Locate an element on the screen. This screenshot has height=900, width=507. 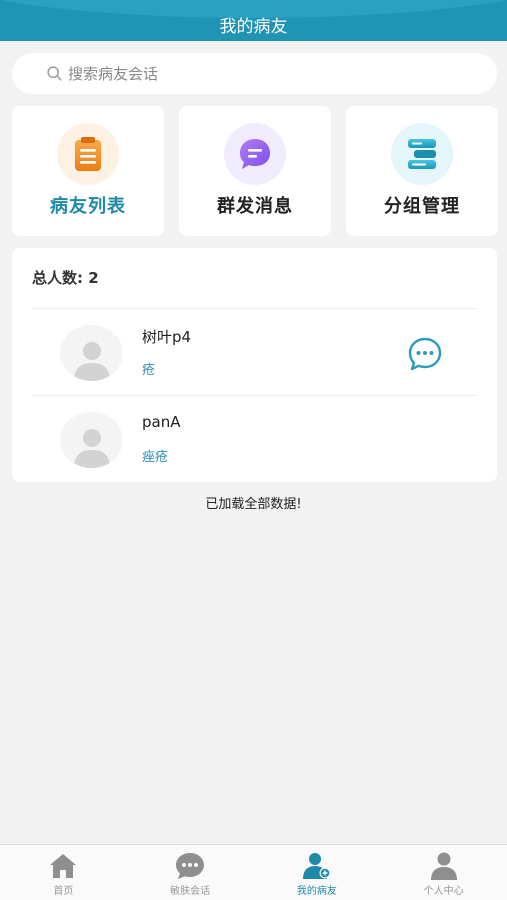
tab-label: 个人中心 is located at coordinates (443, 891).